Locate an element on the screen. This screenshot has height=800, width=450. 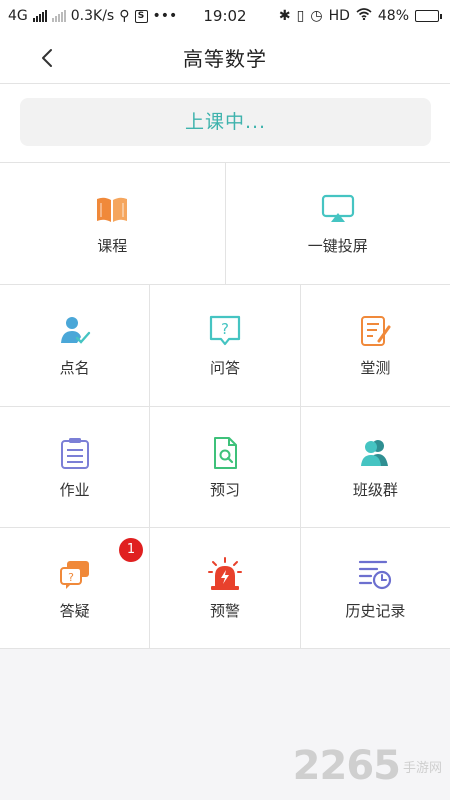
nav-header: 高等数学 is located at coordinates (225, 58).